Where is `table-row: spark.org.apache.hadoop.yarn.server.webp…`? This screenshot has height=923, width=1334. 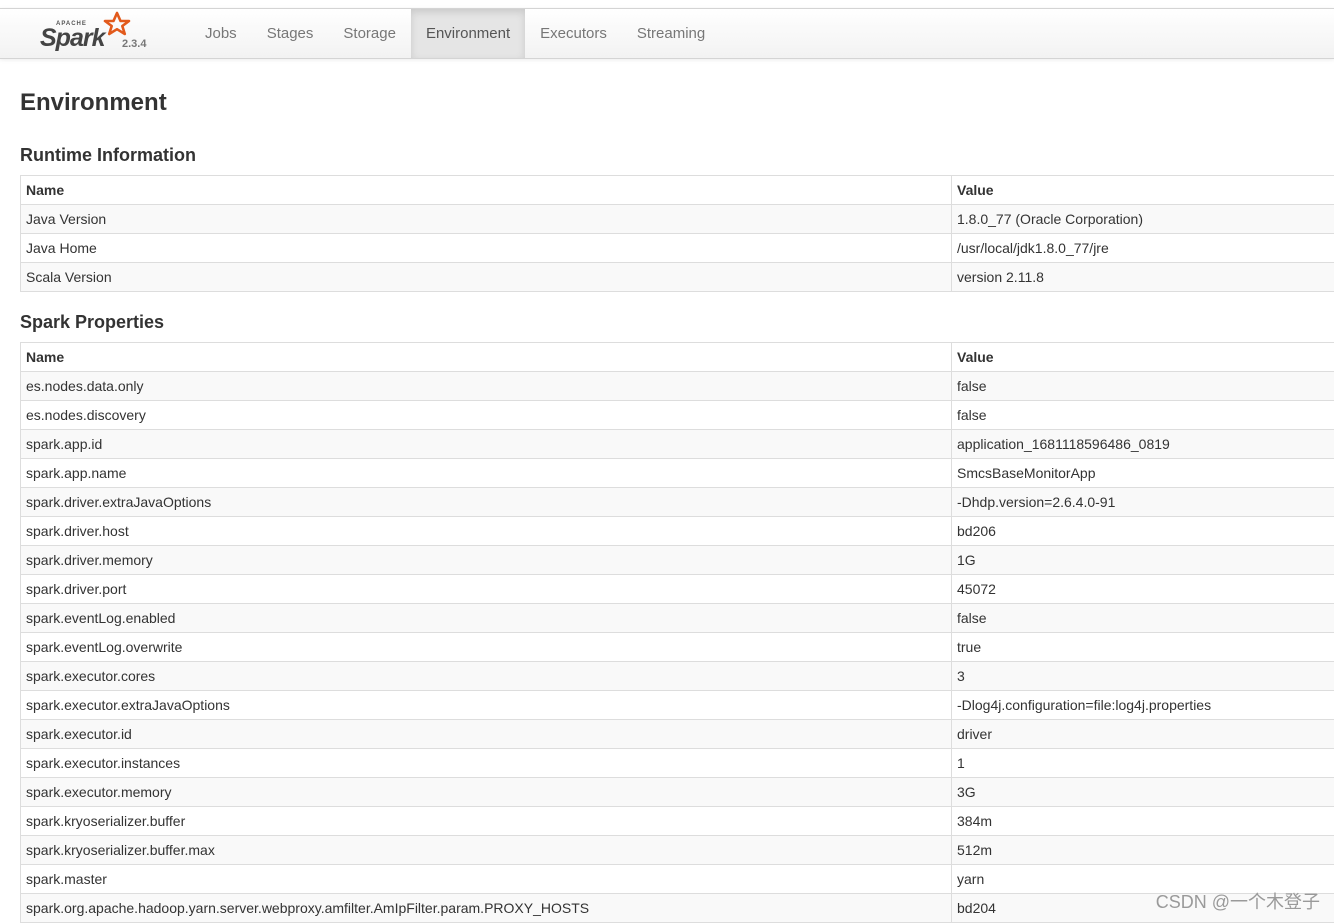
table-row: spark.org.apache.hadoop.yarn.server.webp… is located at coordinates (677, 908).